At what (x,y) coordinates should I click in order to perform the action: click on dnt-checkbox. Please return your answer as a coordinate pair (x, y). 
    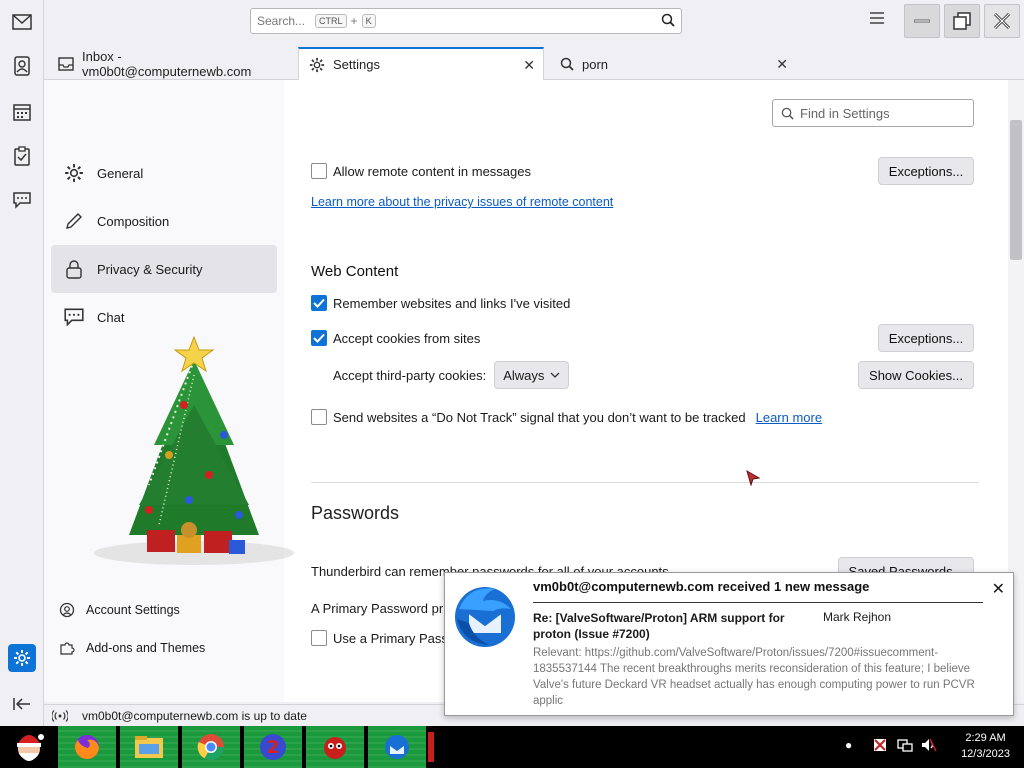
    Looking at the image, I should click on (319, 417).